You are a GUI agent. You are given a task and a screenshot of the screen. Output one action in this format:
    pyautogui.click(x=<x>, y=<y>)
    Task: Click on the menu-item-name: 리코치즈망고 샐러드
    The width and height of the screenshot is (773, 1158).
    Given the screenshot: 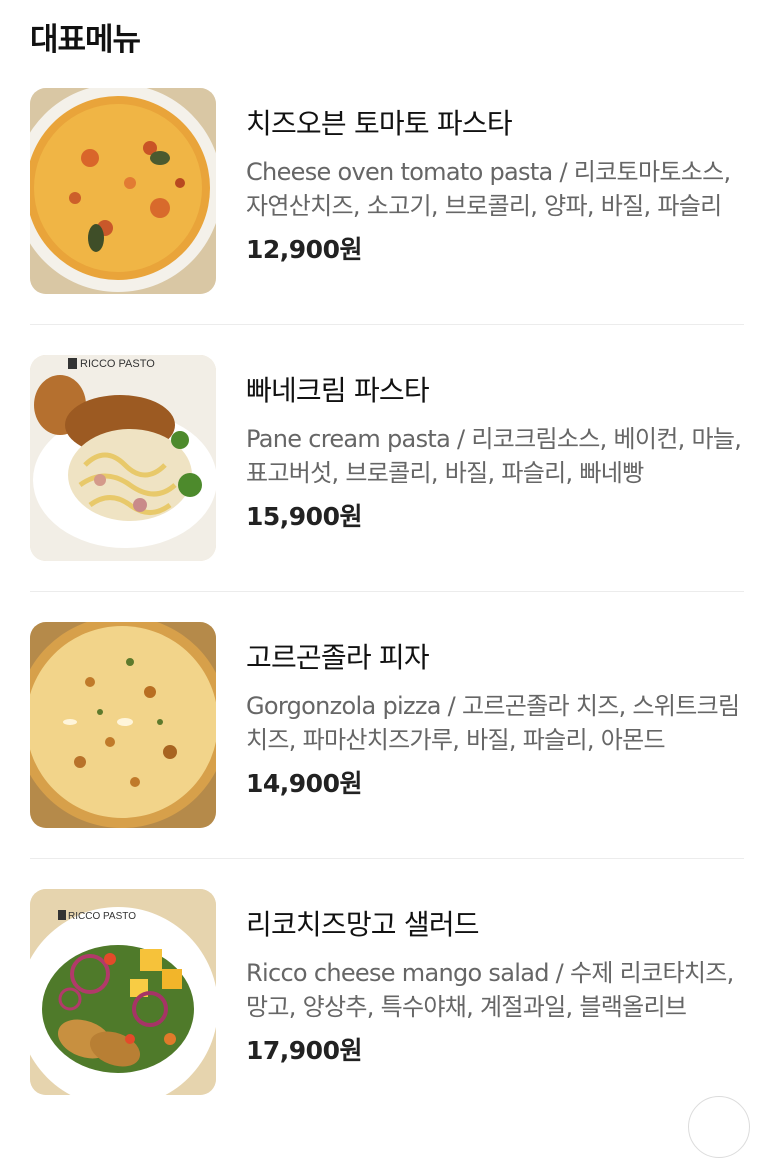 What is the action you would take?
    pyautogui.click(x=363, y=924)
    